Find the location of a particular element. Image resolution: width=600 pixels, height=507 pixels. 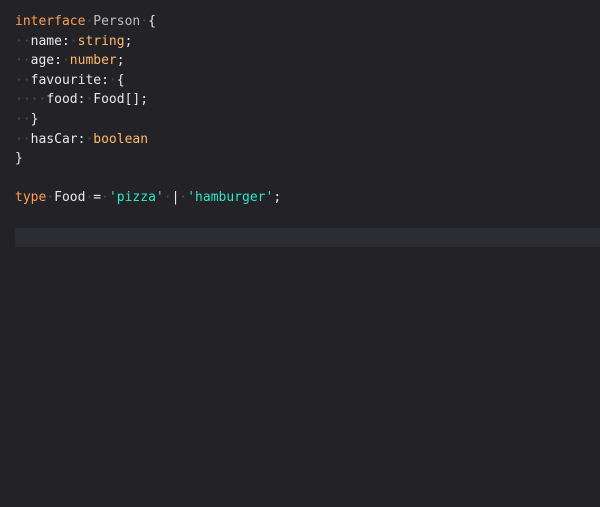

code-line-7: ··hasCar:·boolean is located at coordinates (82, 139).